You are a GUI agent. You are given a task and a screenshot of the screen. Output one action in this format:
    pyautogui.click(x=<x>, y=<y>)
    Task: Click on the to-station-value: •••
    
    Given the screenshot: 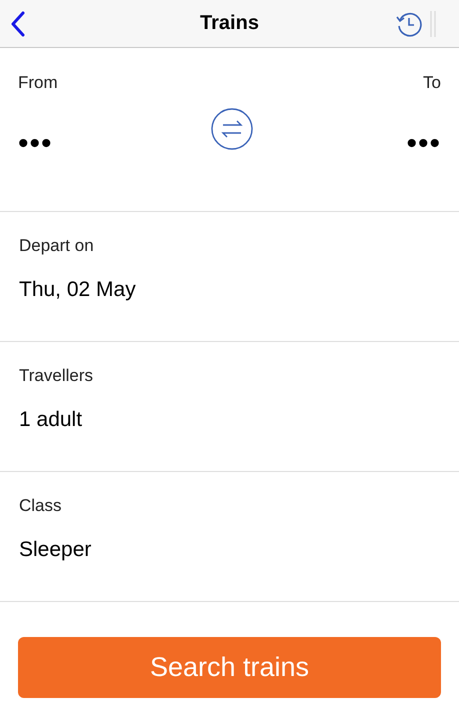 What is the action you would take?
    pyautogui.click(x=423, y=144)
    